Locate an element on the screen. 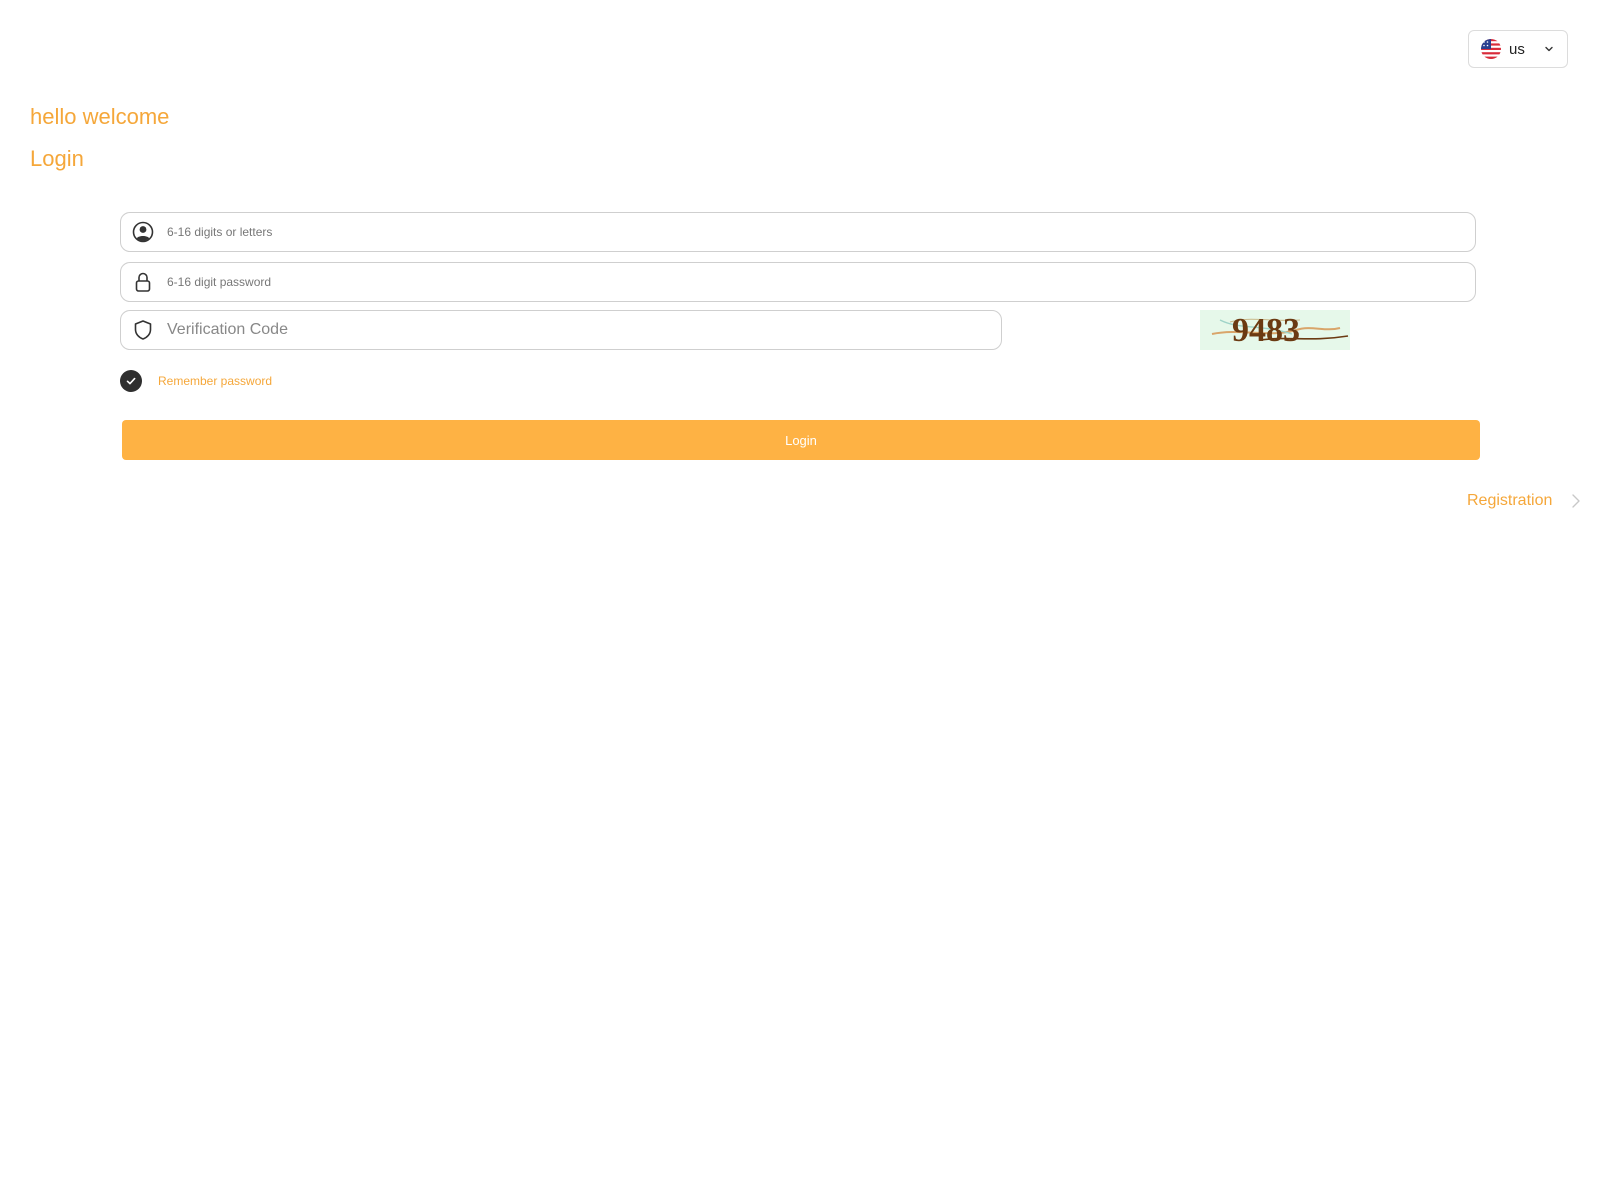 The width and height of the screenshot is (1600, 1200). username-field is located at coordinates (798, 232).